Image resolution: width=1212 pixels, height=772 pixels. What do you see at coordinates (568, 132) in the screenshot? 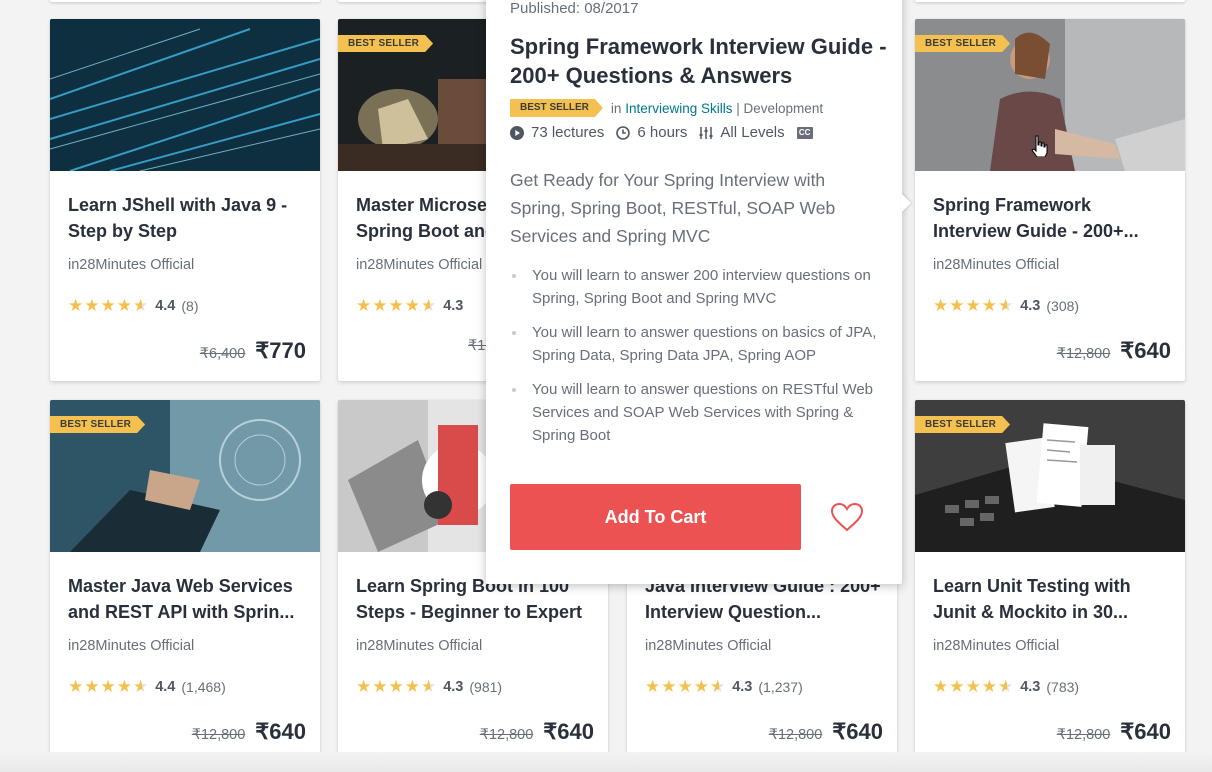
I see `lecture-count: 73 lectures` at bounding box center [568, 132].